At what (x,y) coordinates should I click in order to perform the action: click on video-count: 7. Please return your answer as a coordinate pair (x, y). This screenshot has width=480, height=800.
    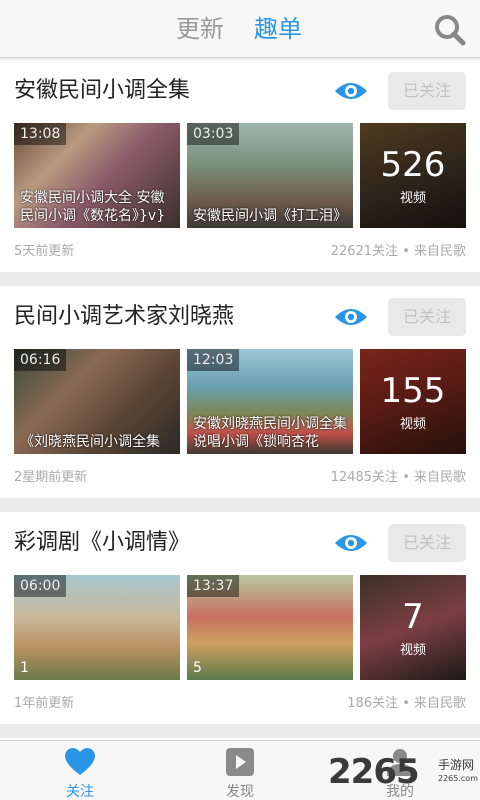
    Looking at the image, I should click on (413, 617).